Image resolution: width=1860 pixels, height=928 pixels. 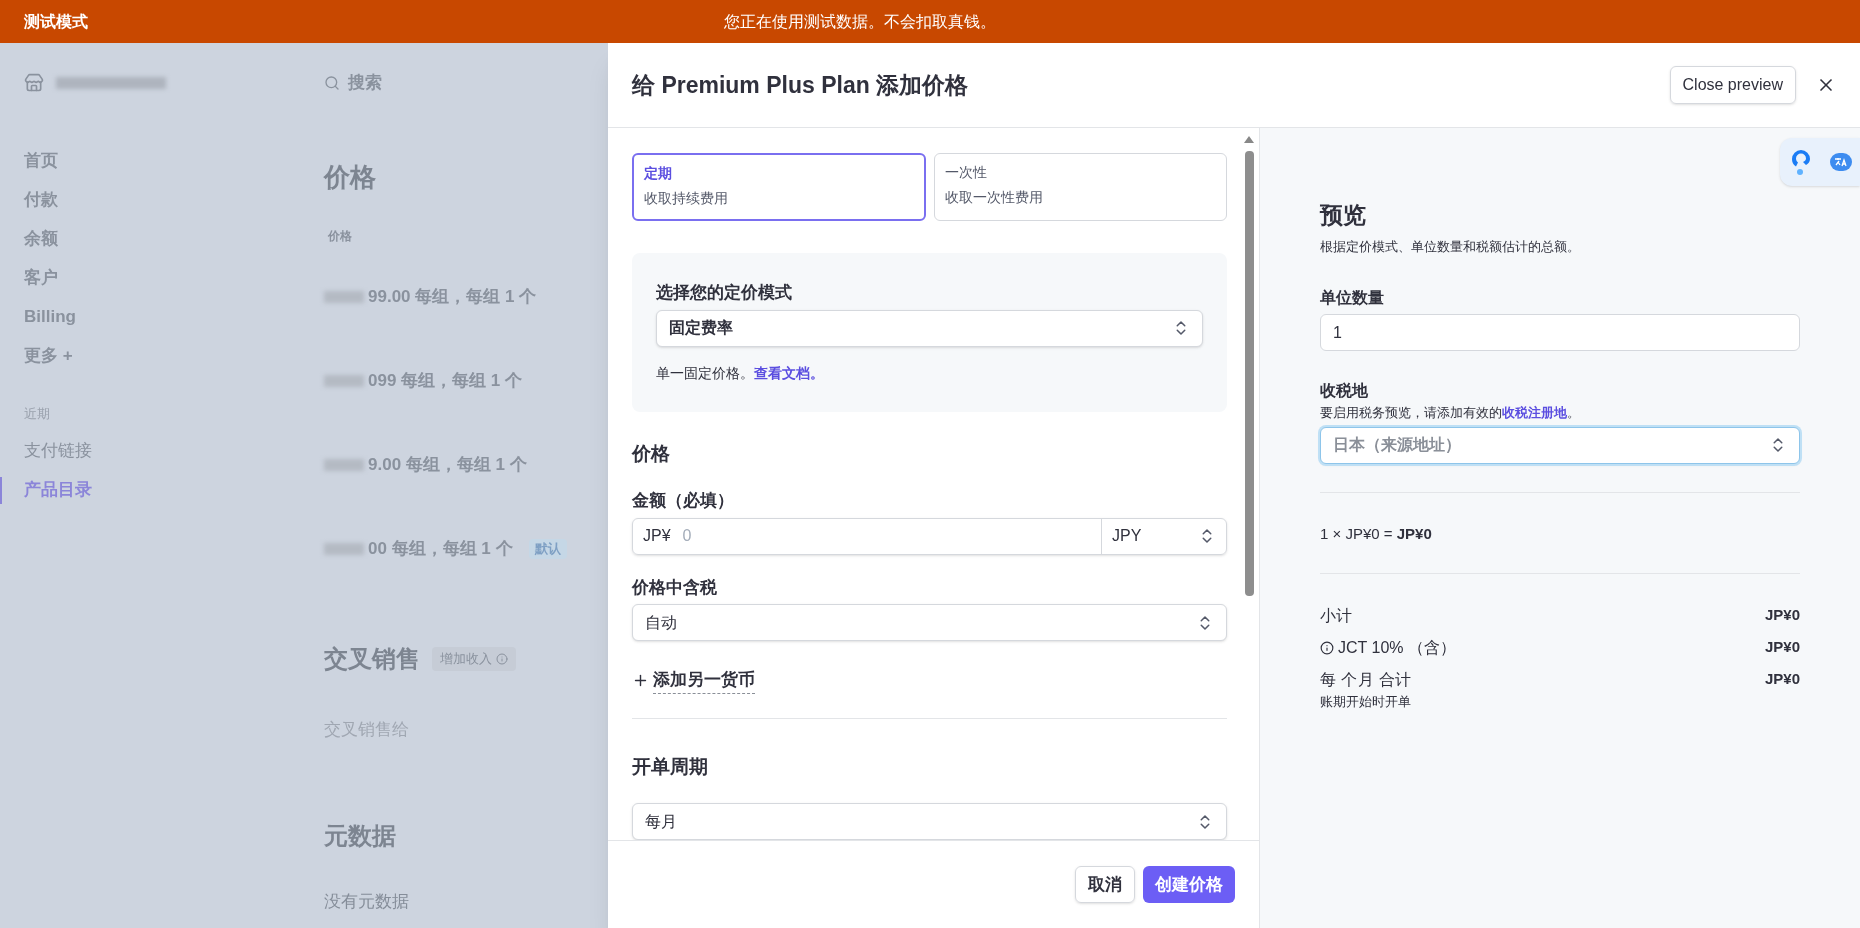 What do you see at coordinates (1163, 536) in the screenshot?
I see `currency-select: JPY` at bounding box center [1163, 536].